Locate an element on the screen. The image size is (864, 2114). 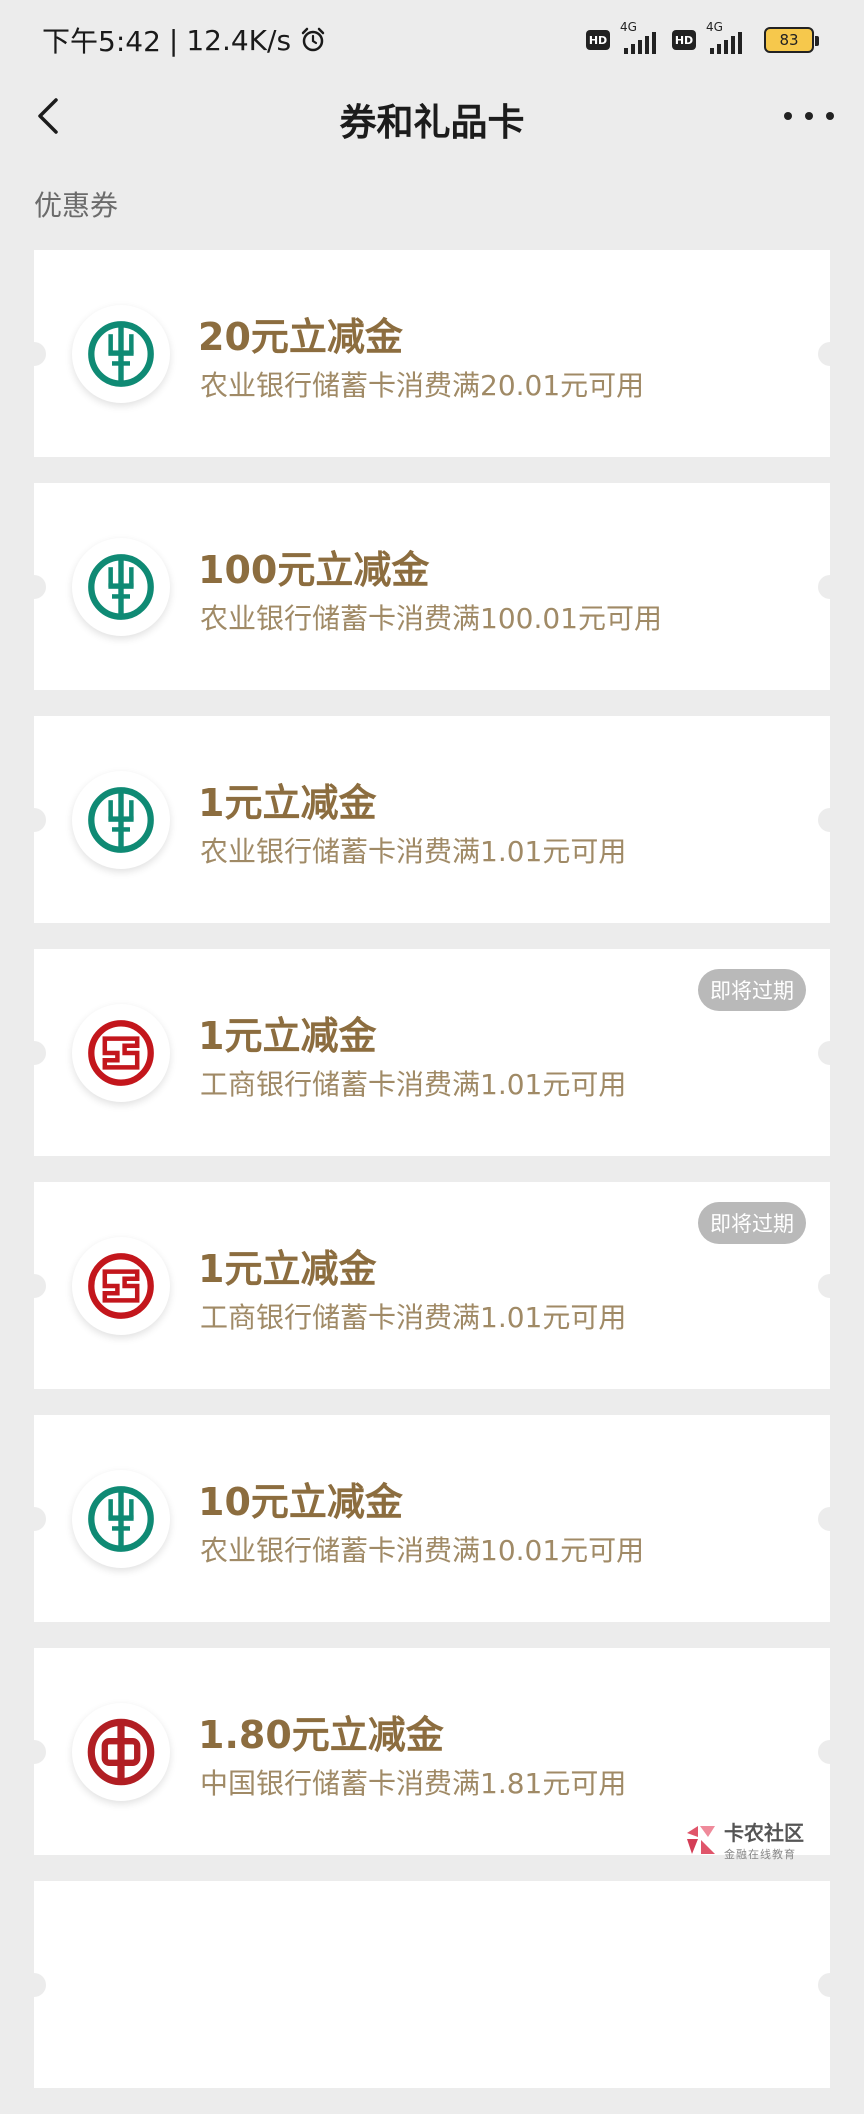
more-button is located at coordinates (809, 116).